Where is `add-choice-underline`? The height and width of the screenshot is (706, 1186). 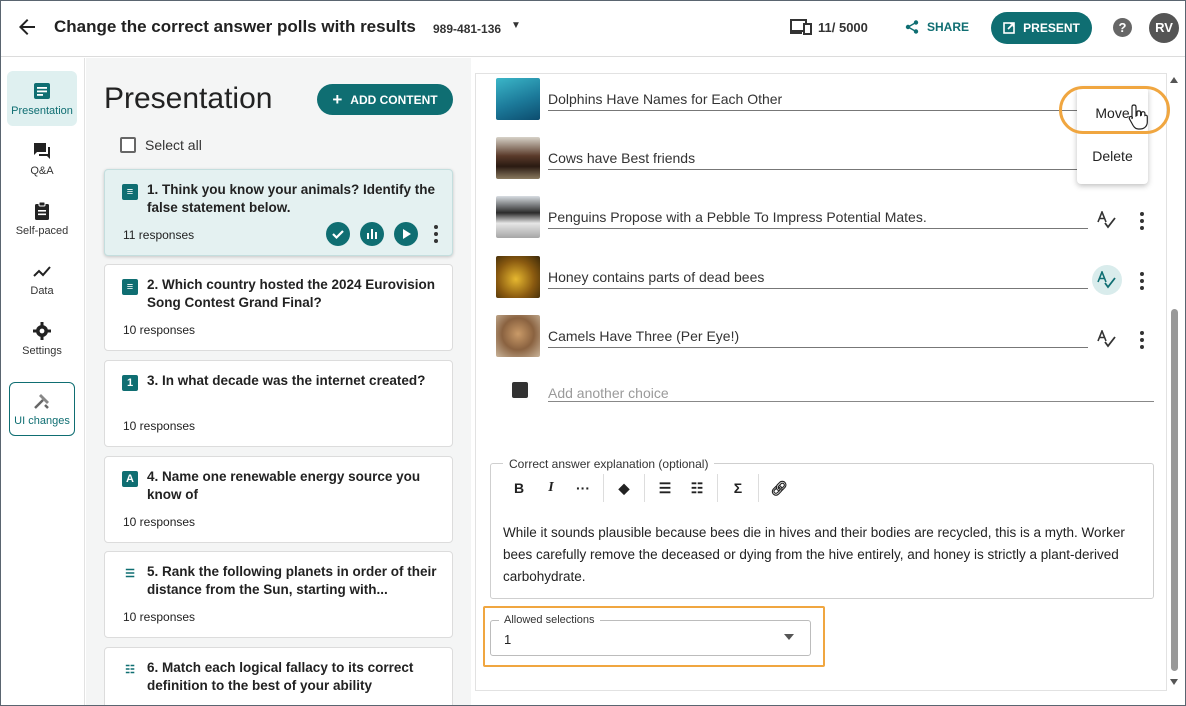 add-choice-underline is located at coordinates (851, 401).